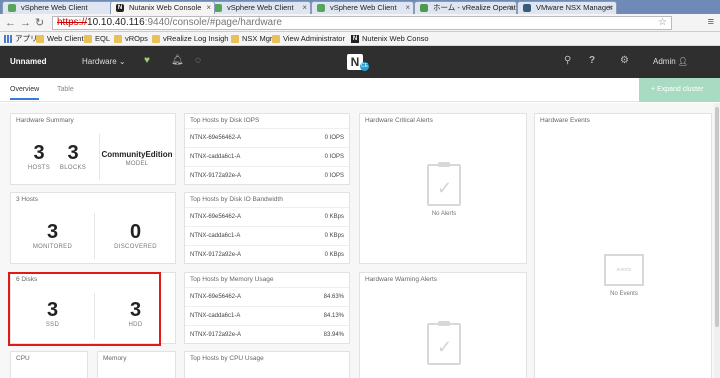  Describe the element at coordinates (135, 247) in the screenshot. I see `discovered-label: DISCOVERED` at that location.